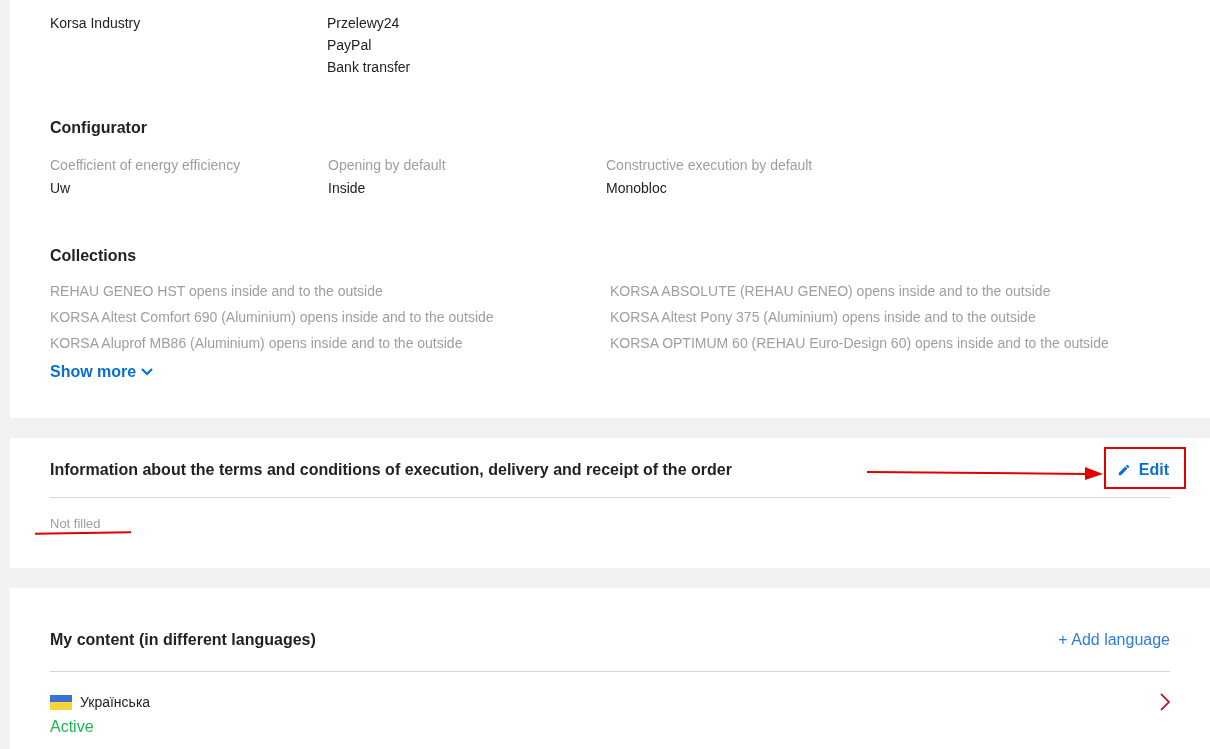  What do you see at coordinates (61, 702) in the screenshot?
I see `flag-icon` at bounding box center [61, 702].